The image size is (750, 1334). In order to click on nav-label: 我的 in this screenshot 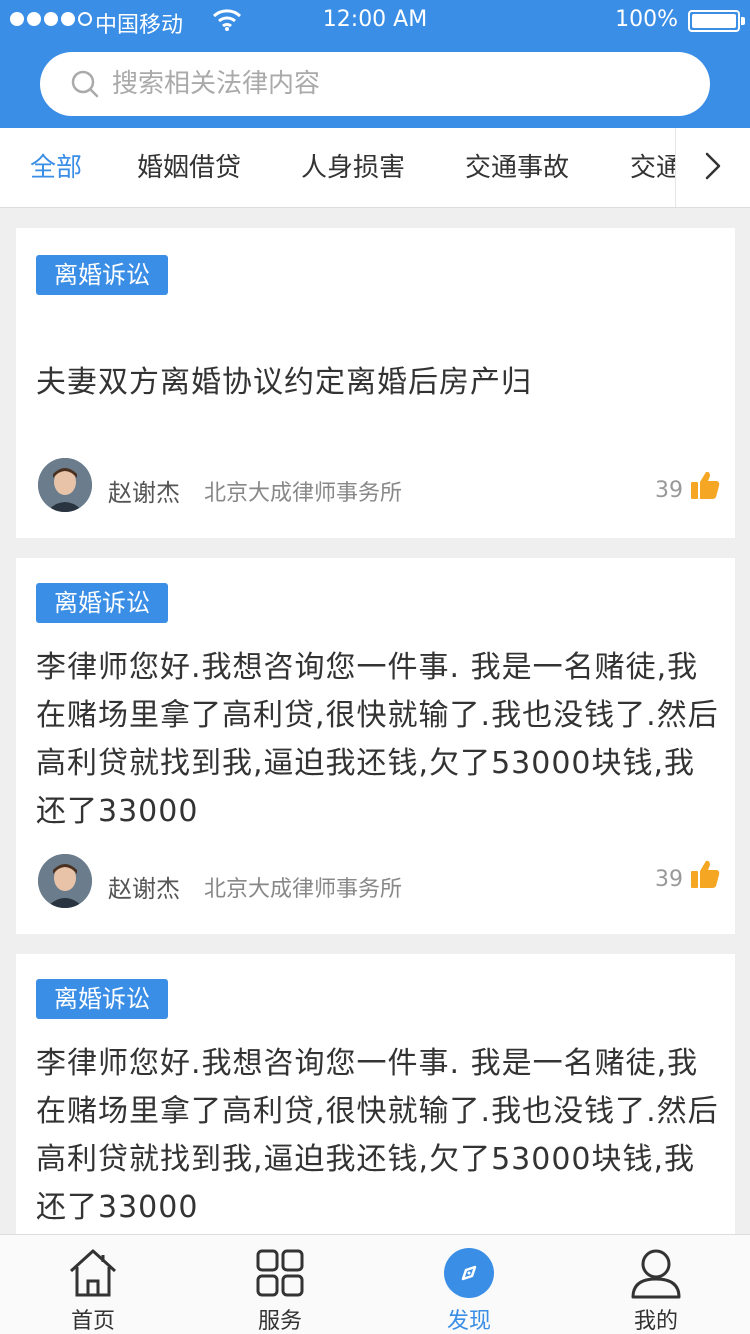, I will do `click(655, 1321)`.